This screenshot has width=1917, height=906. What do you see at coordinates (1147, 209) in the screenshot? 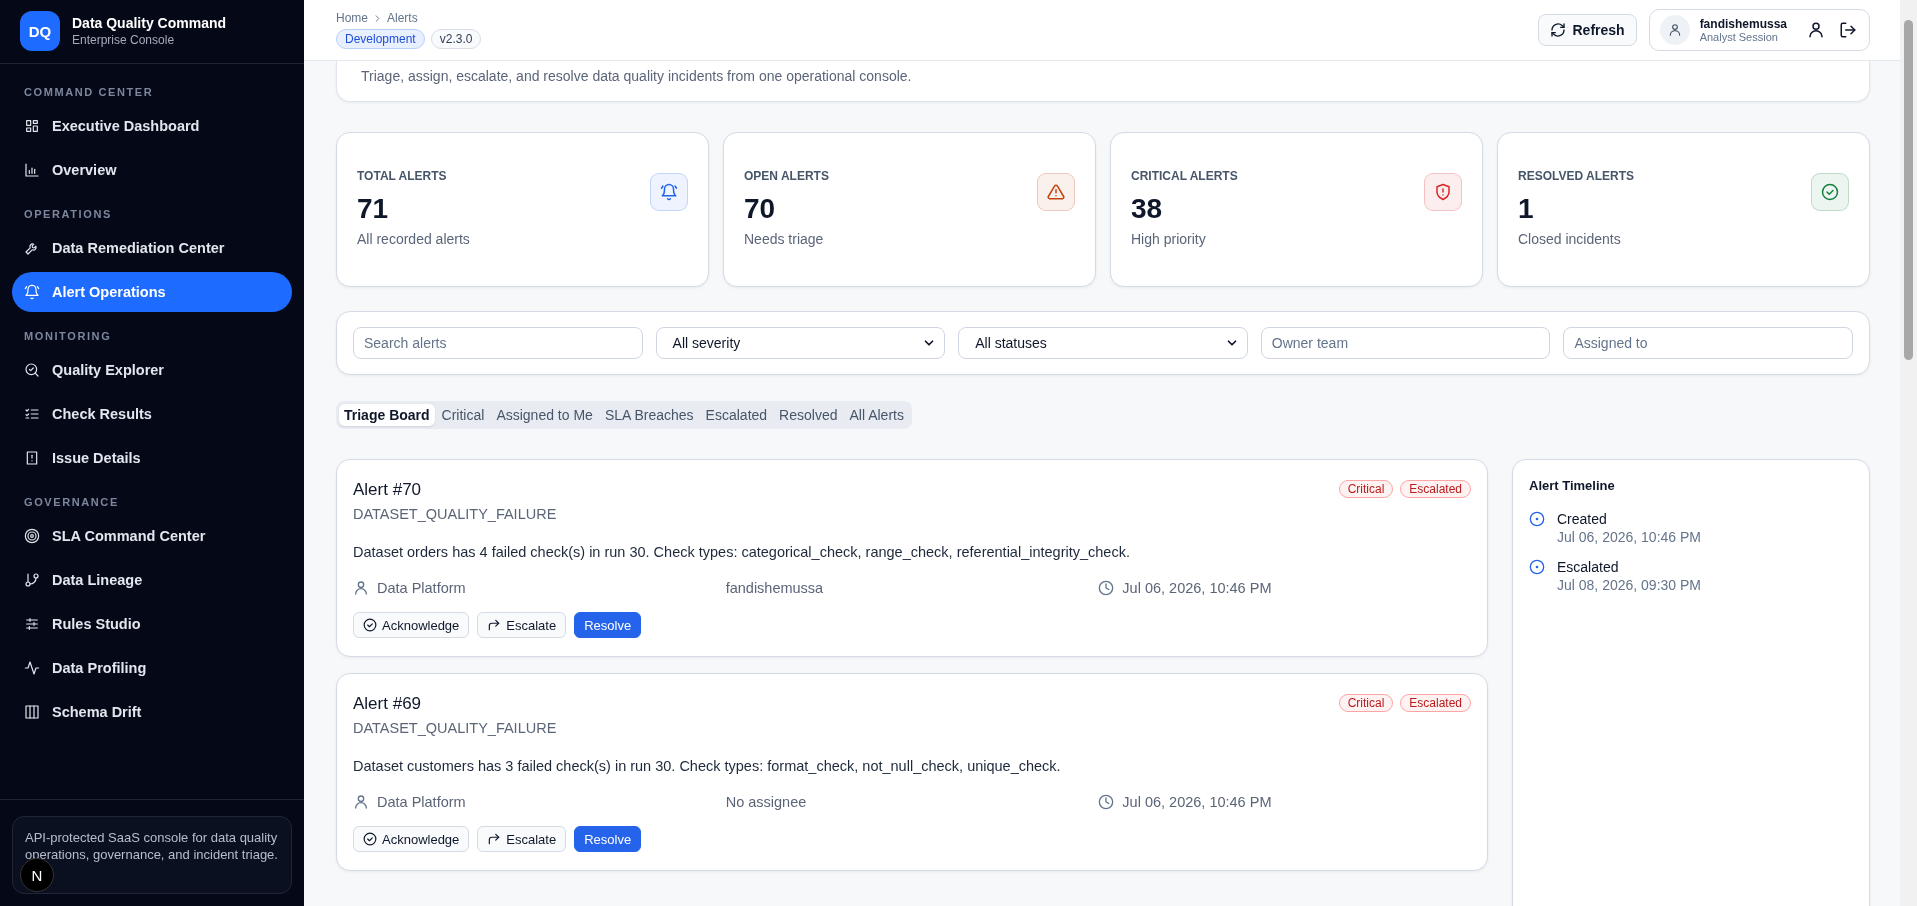
I see `stat-value: 38` at bounding box center [1147, 209].